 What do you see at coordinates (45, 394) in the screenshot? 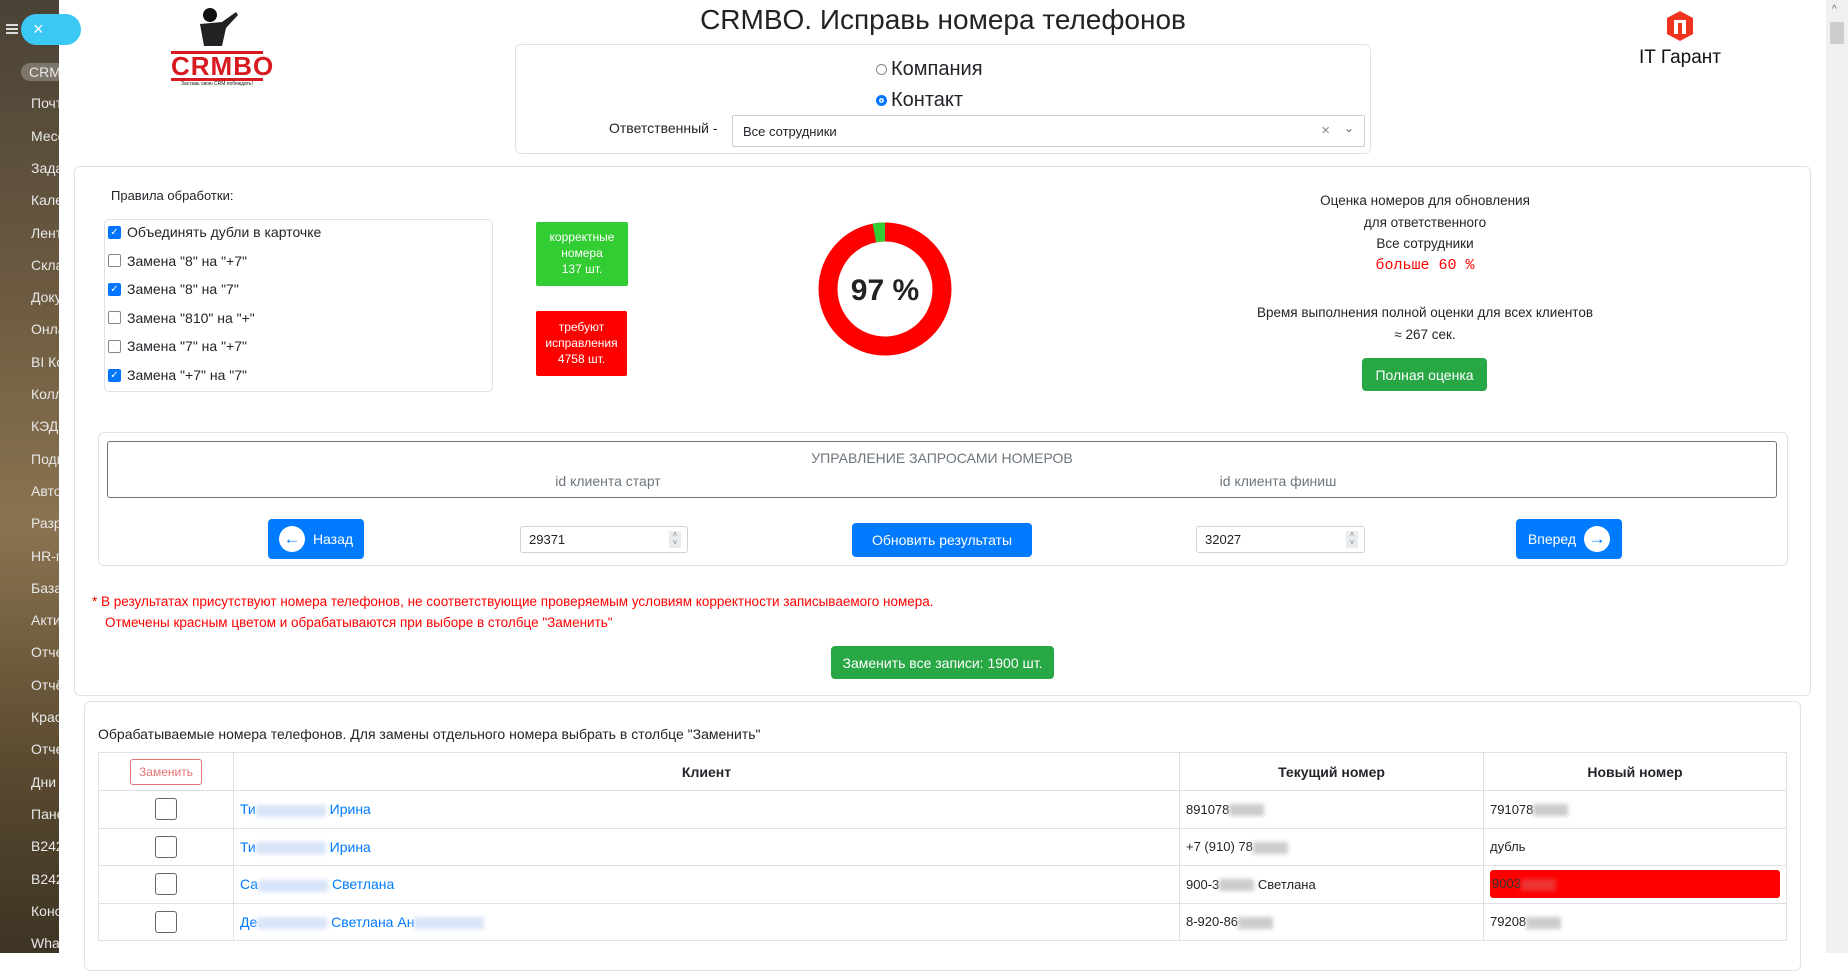
I see `sidebar-item: Колл` at bounding box center [45, 394].